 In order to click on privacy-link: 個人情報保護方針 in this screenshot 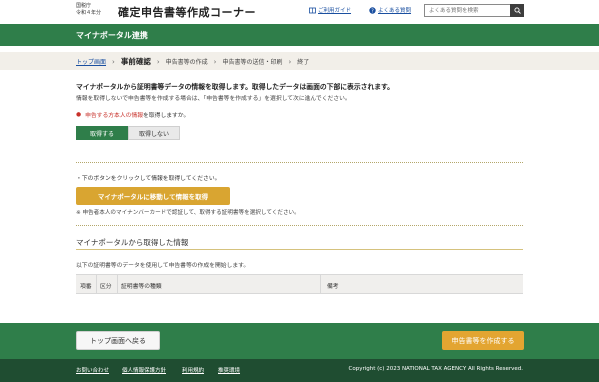, I will do `click(144, 370)`.